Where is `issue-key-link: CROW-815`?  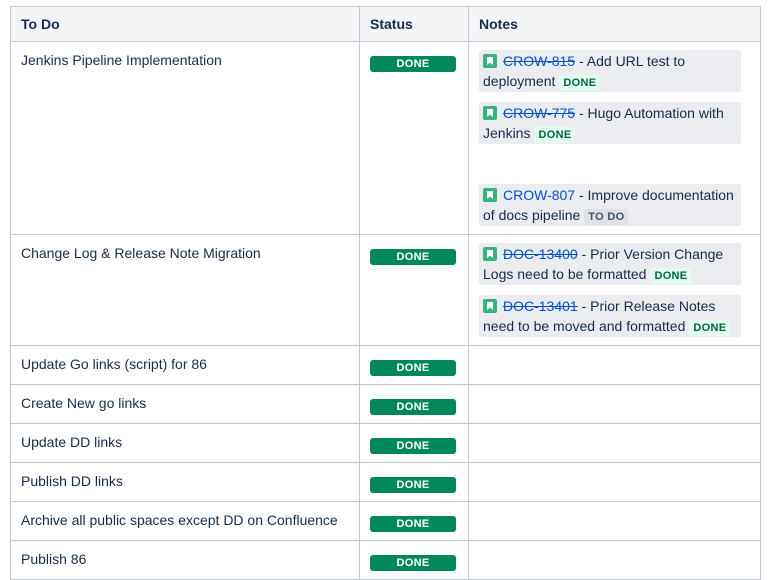
issue-key-link: CROW-815 is located at coordinates (539, 61).